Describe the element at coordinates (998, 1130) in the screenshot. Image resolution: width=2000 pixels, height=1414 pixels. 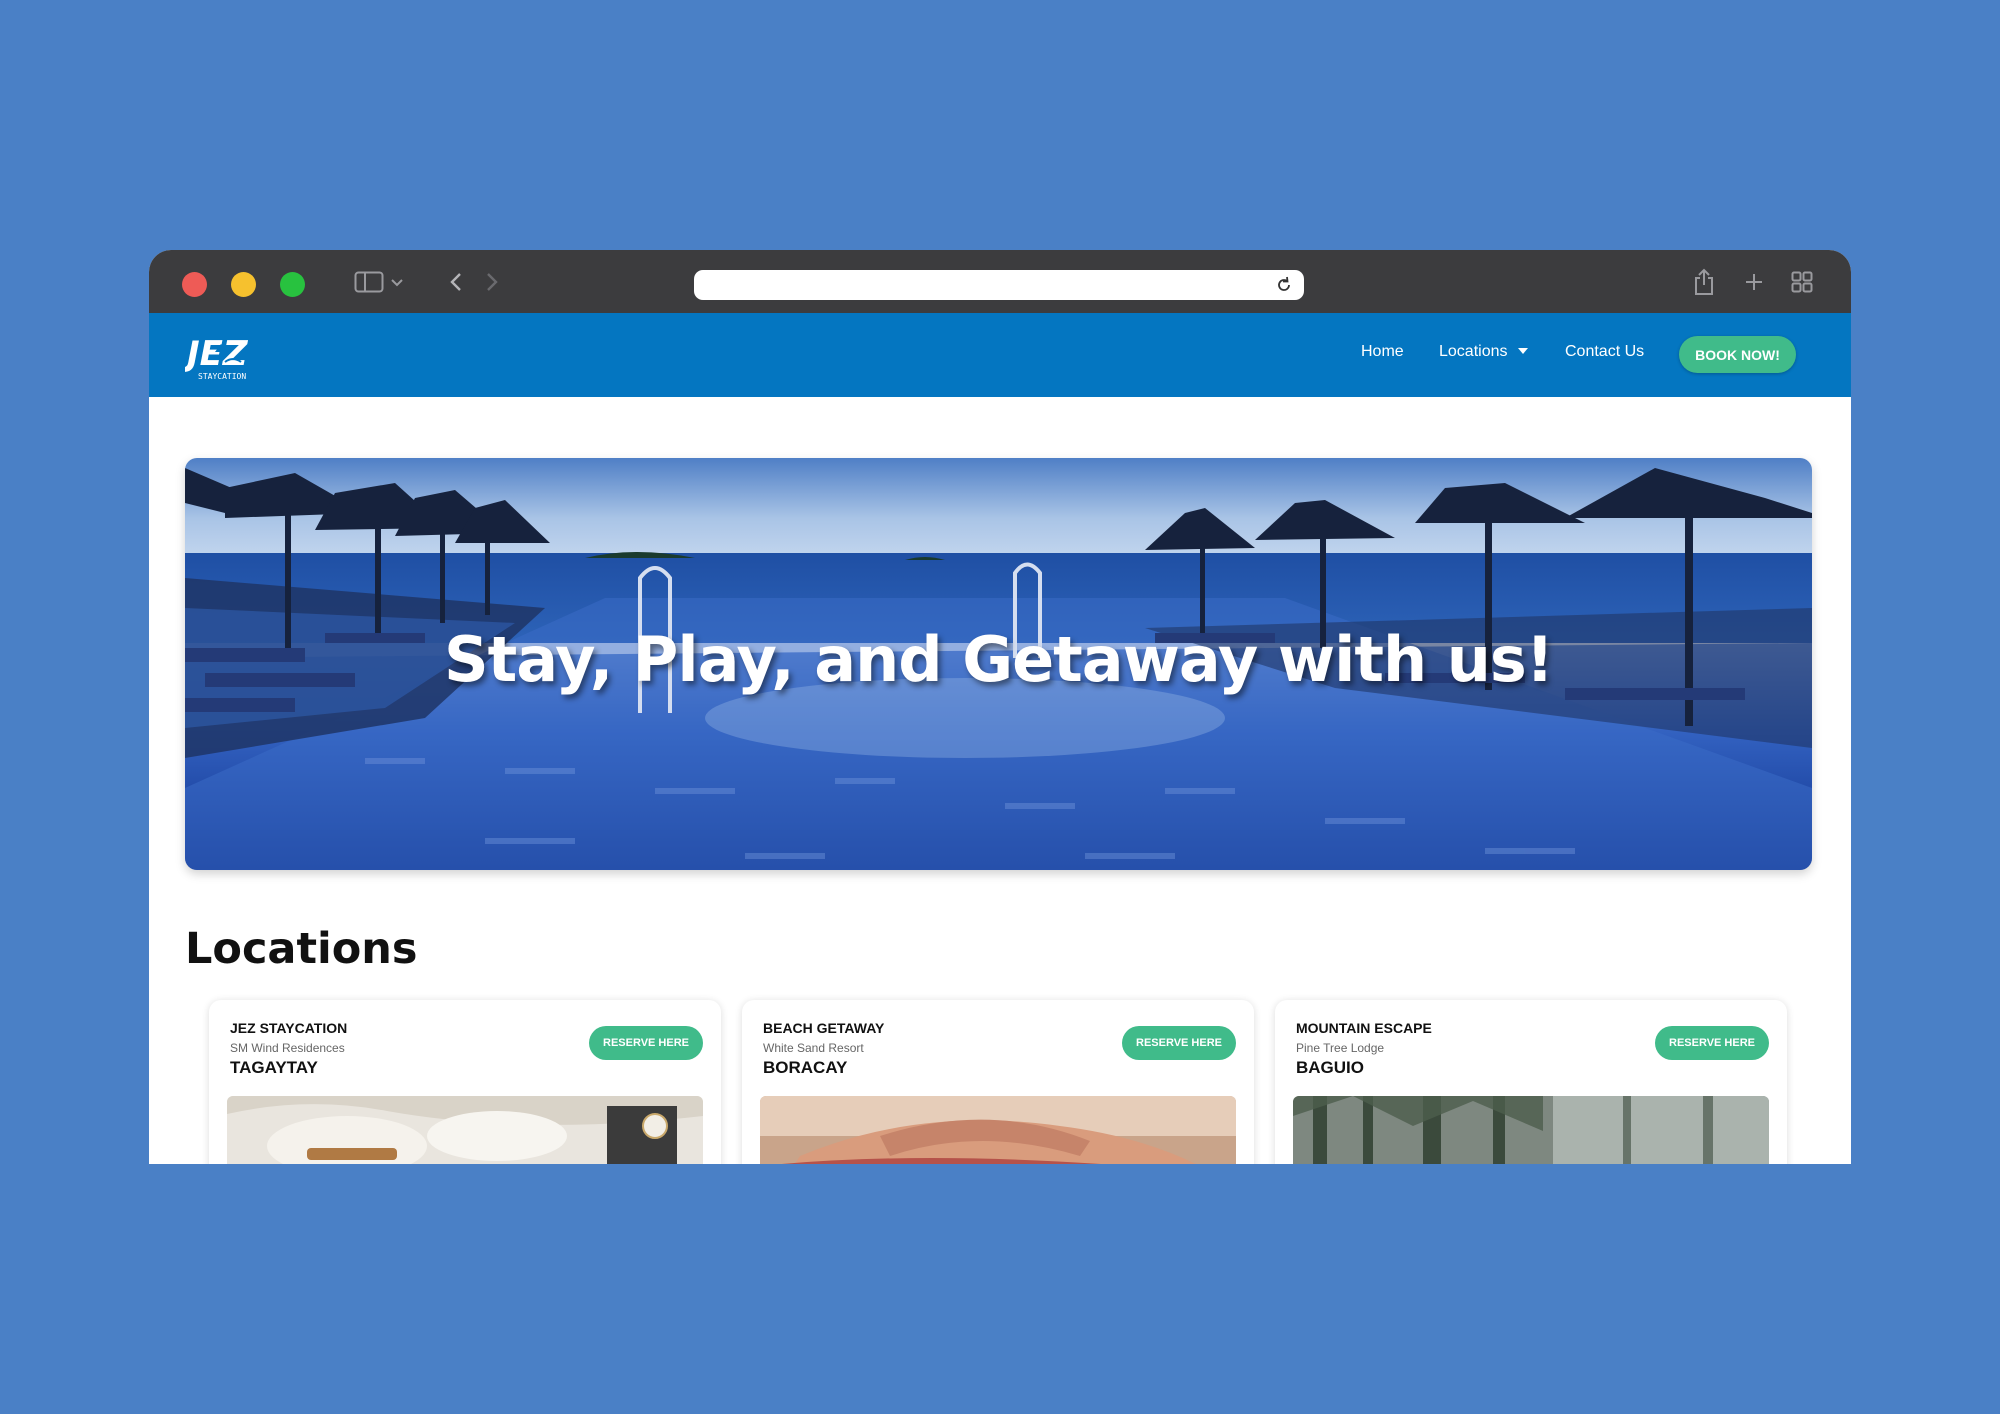
I see `card-image-hands` at that location.